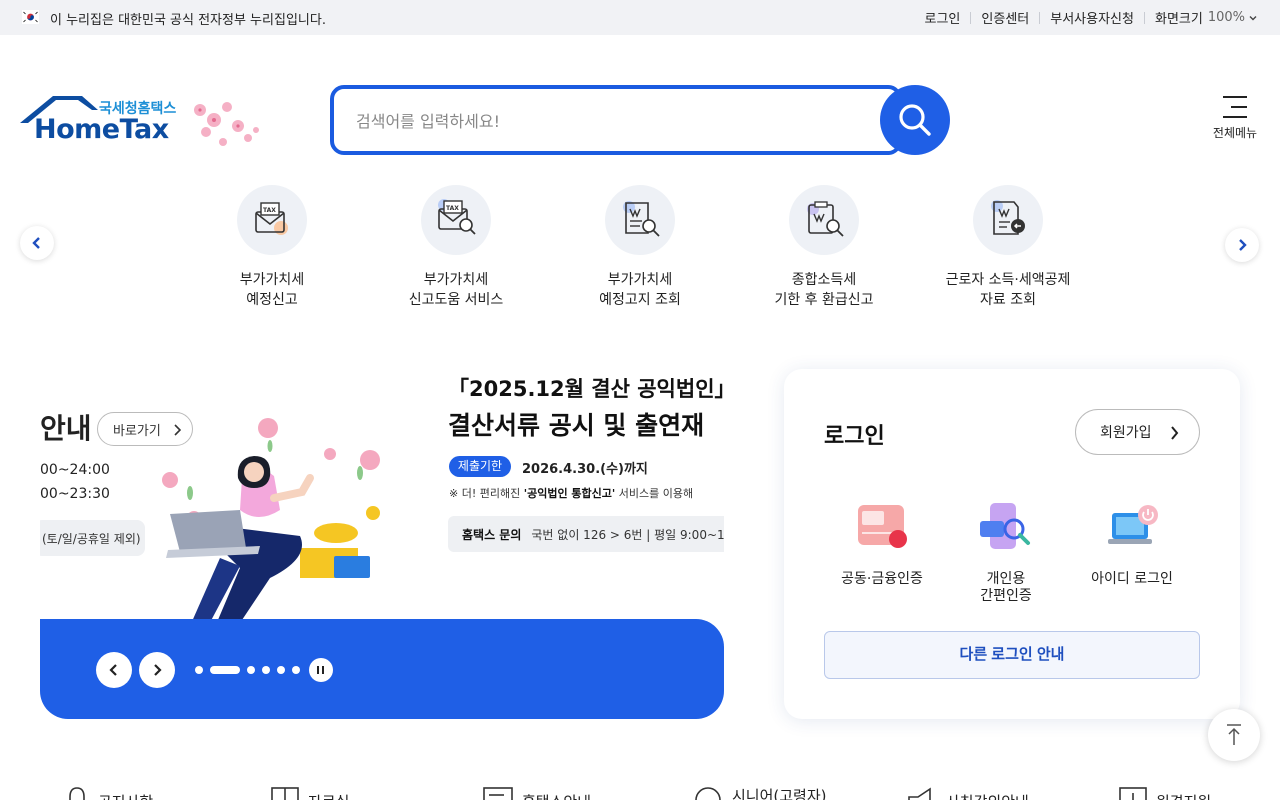 Image resolution: width=1280 pixels, height=800 pixels. What do you see at coordinates (1008, 300) in the screenshot?
I see `quick-menu-label-2: 자료 조회` at bounding box center [1008, 300].